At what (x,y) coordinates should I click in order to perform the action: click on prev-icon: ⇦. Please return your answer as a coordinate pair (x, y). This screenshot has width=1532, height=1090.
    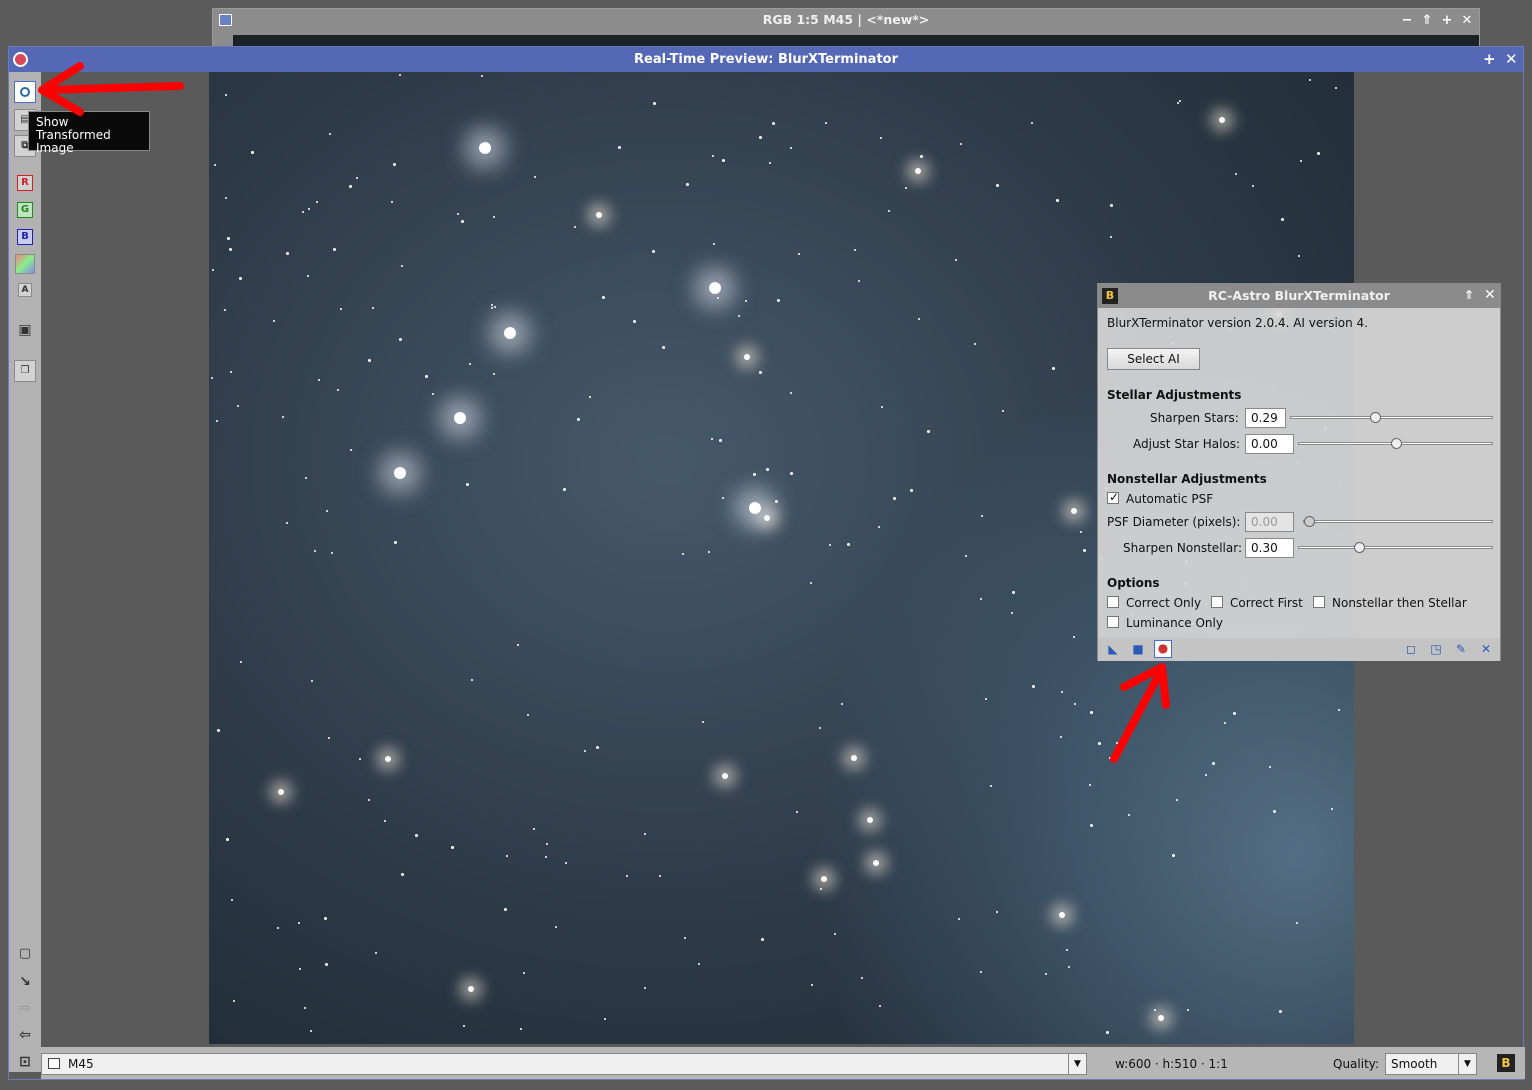
    Looking at the image, I should click on (25, 1036).